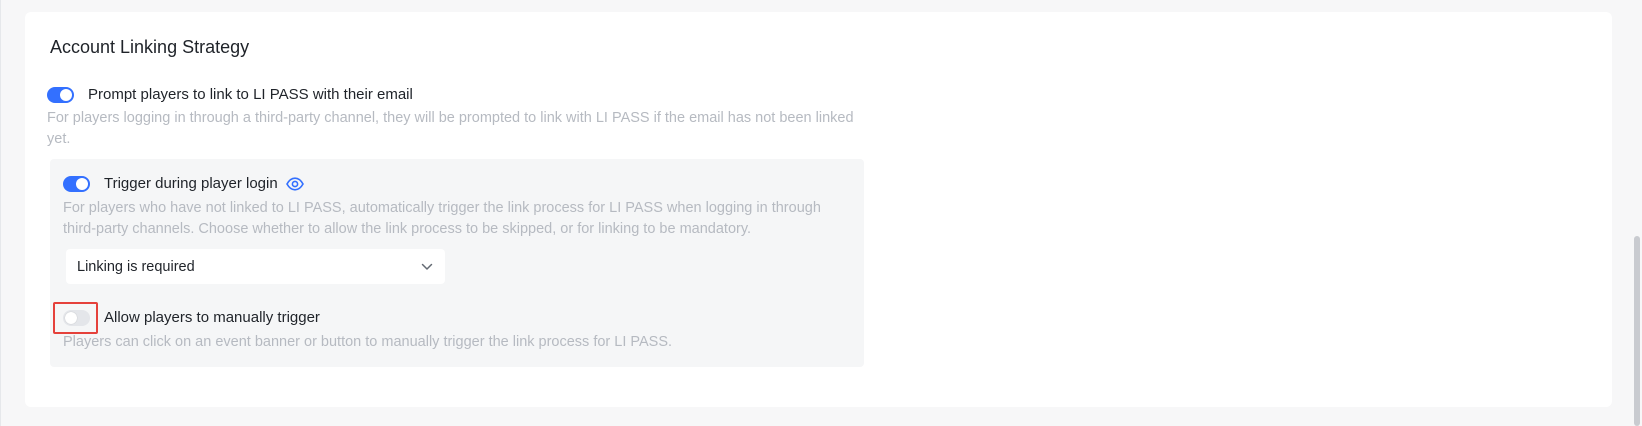 The image size is (1642, 426). What do you see at coordinates (255, 266) in the screenshot?
I see `linking-mode-select: Linking is required` at bounding box center [255, 266].